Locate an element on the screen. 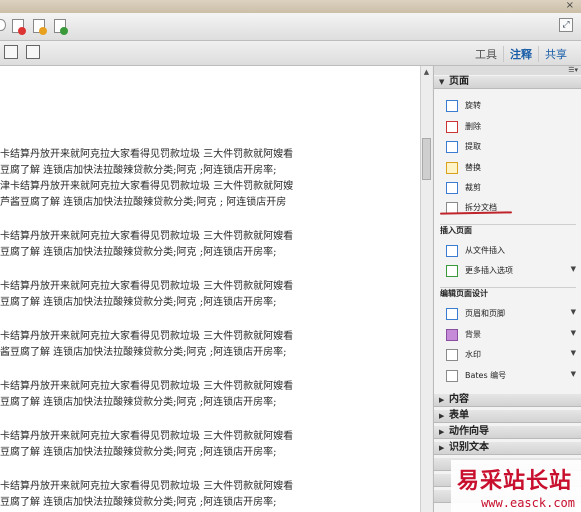 The image size is (581, 512). section-forms-label: 表单 is located at coordinates (459, 415).